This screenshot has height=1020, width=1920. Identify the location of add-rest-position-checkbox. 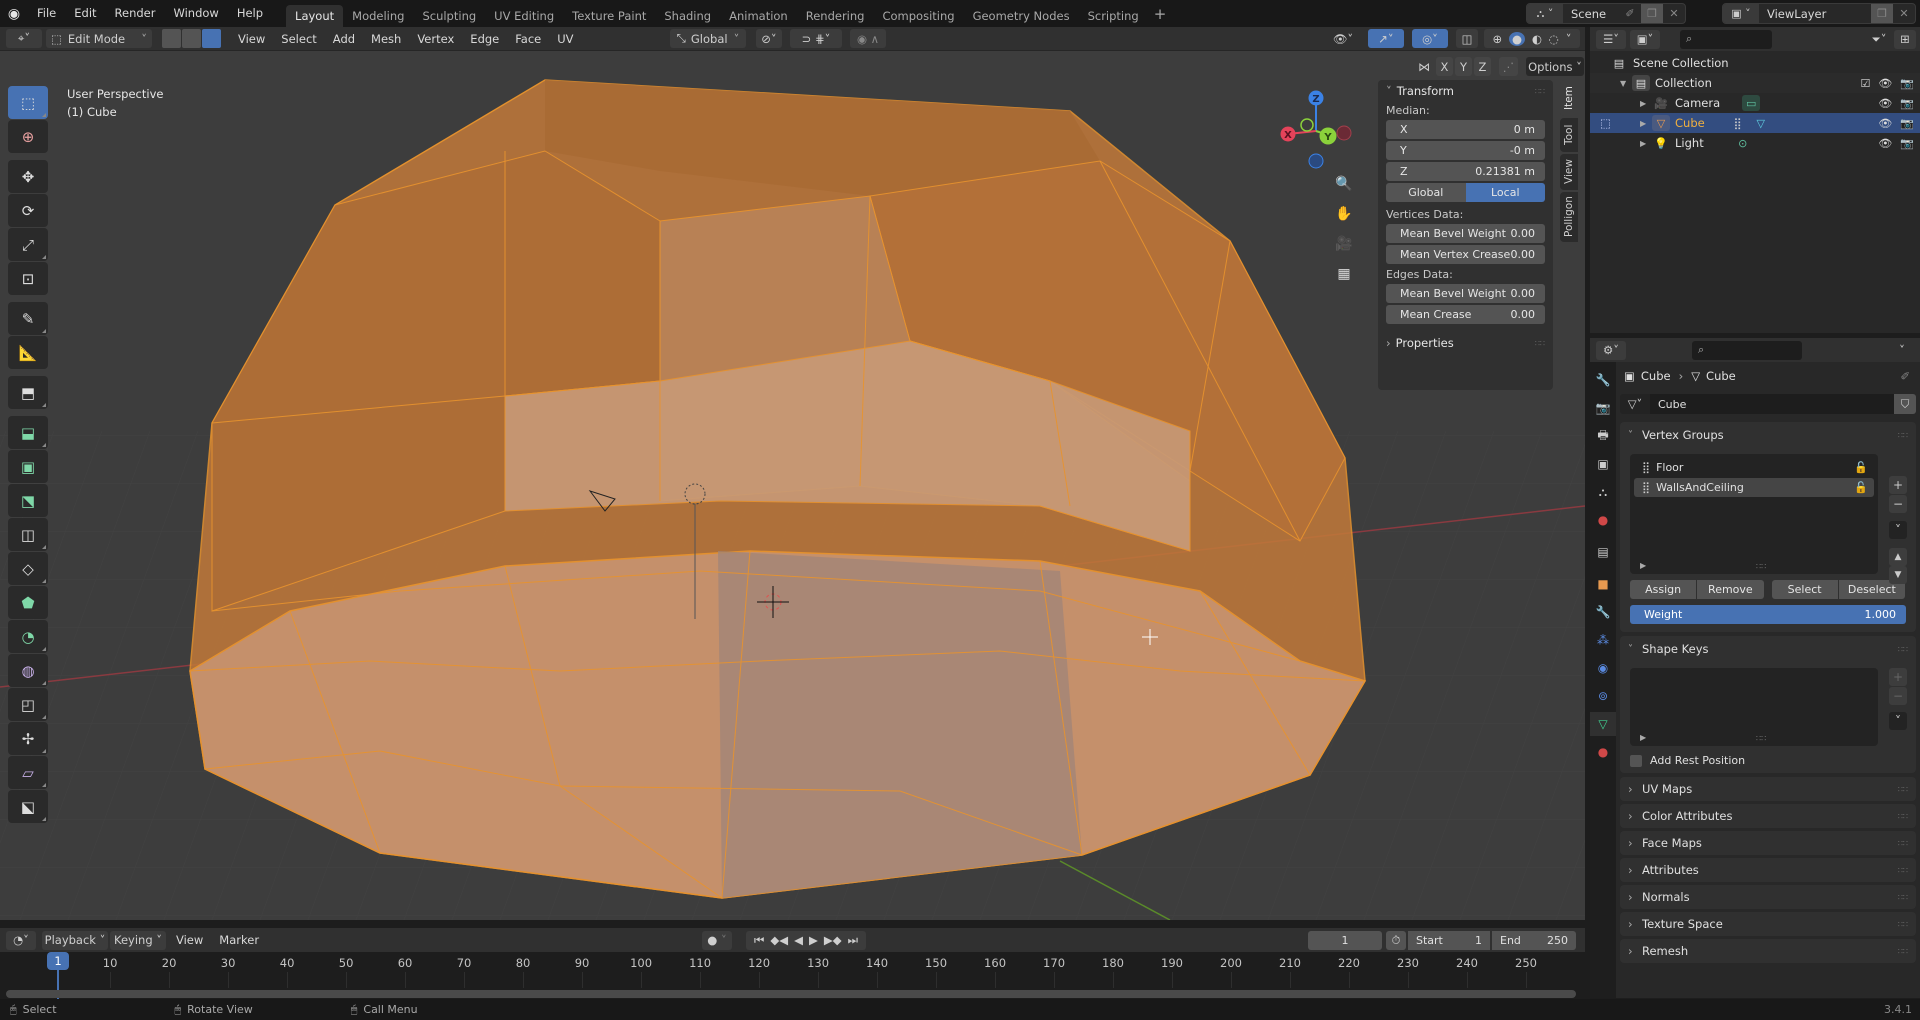
(1636, 760).